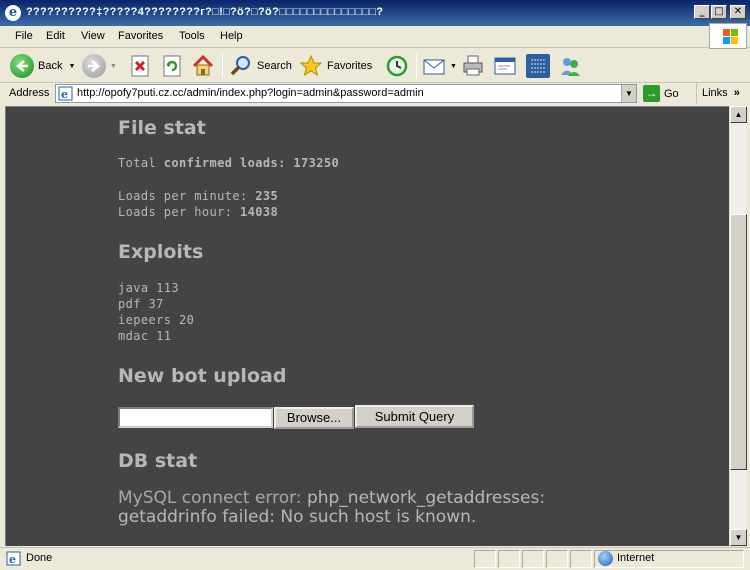 The width and height of the screenshot is (750, 570). What do you see at coordinates (439, 66) in the screenshot?
I see `mail-button: ▼` at bounding box center [439, 66].